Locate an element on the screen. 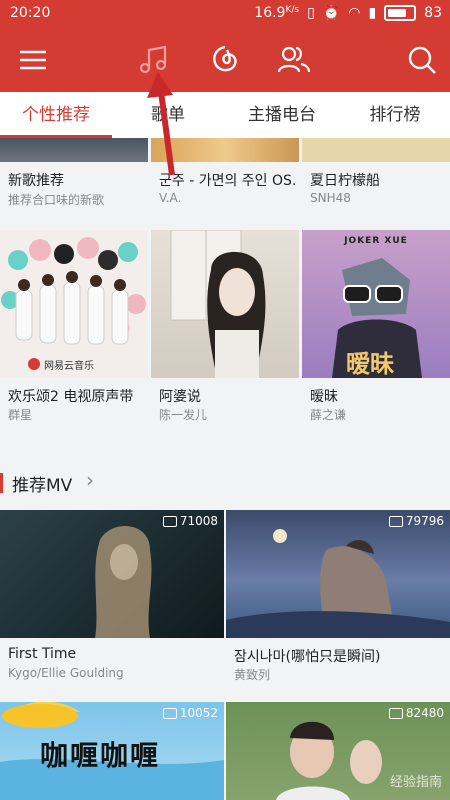 The width and height of the screenshot is (450, 800). battery-level: 83 is located at coordinates (433, 13).